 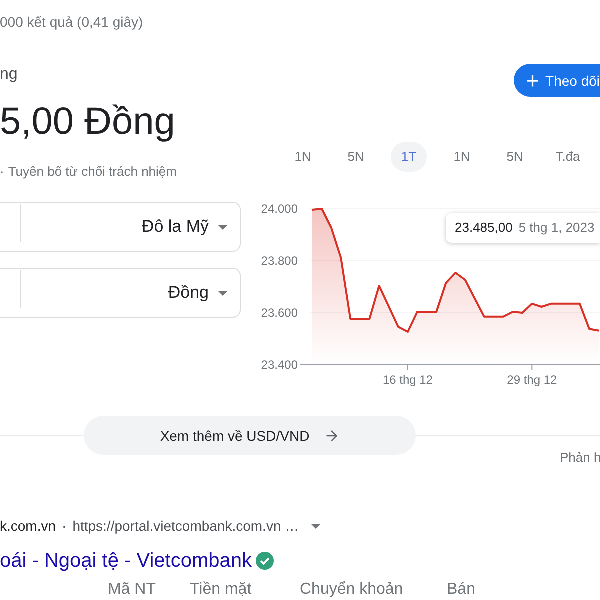 I want to click on results-stats: 000 kết quả (0,41 giây), so click(x=72, y=22).